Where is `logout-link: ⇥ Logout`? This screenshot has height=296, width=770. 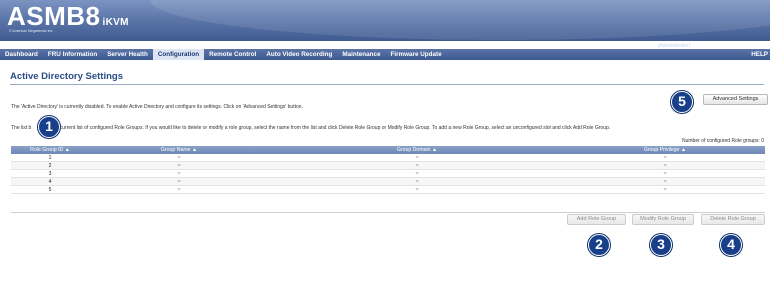
logout-link: ⇥ Logout is located at coordinates (759, 46).